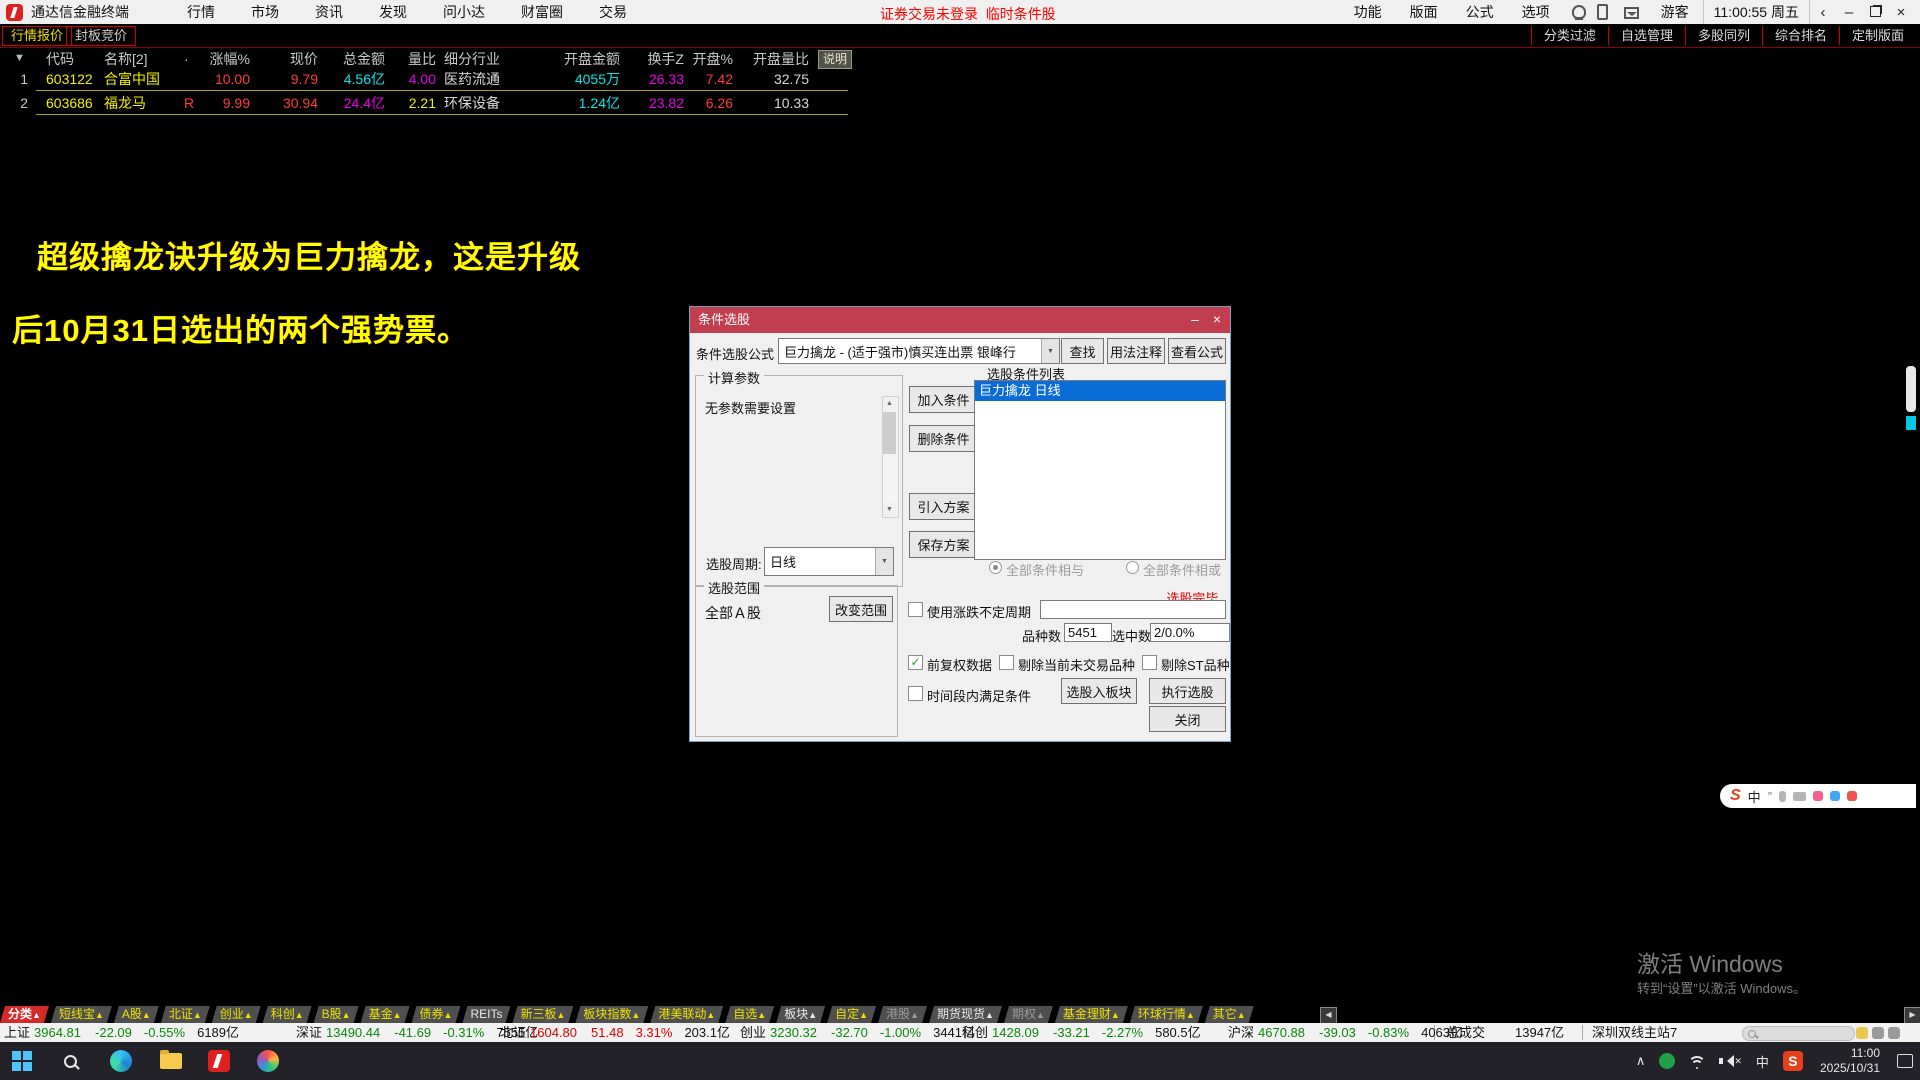 Image resolution: width=1920 pixels, height=1080 pixels. Describe the element at coordinates (413, 59) in the screenshot. I see `column-header: 量比` at that location.